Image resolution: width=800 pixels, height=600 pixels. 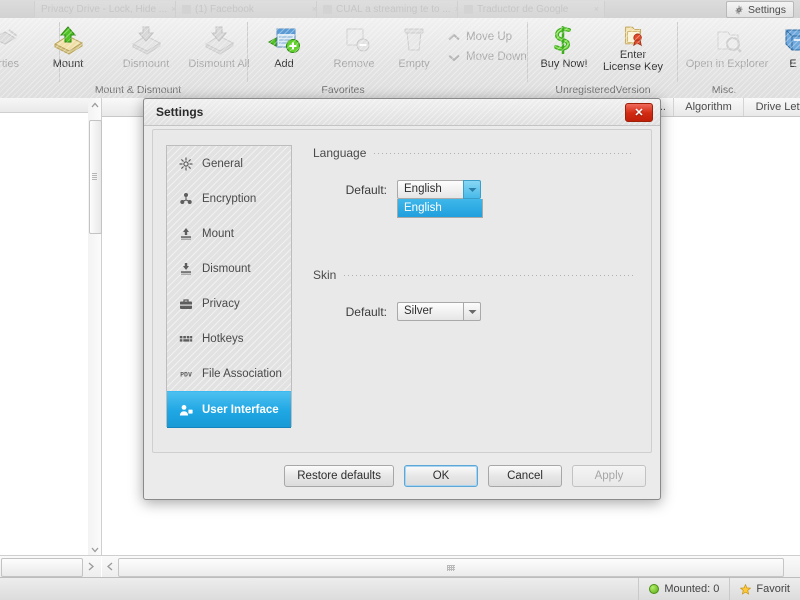 I want to click on open-in-explorer-button: Open in Explorer, so click(x=727, y=51).